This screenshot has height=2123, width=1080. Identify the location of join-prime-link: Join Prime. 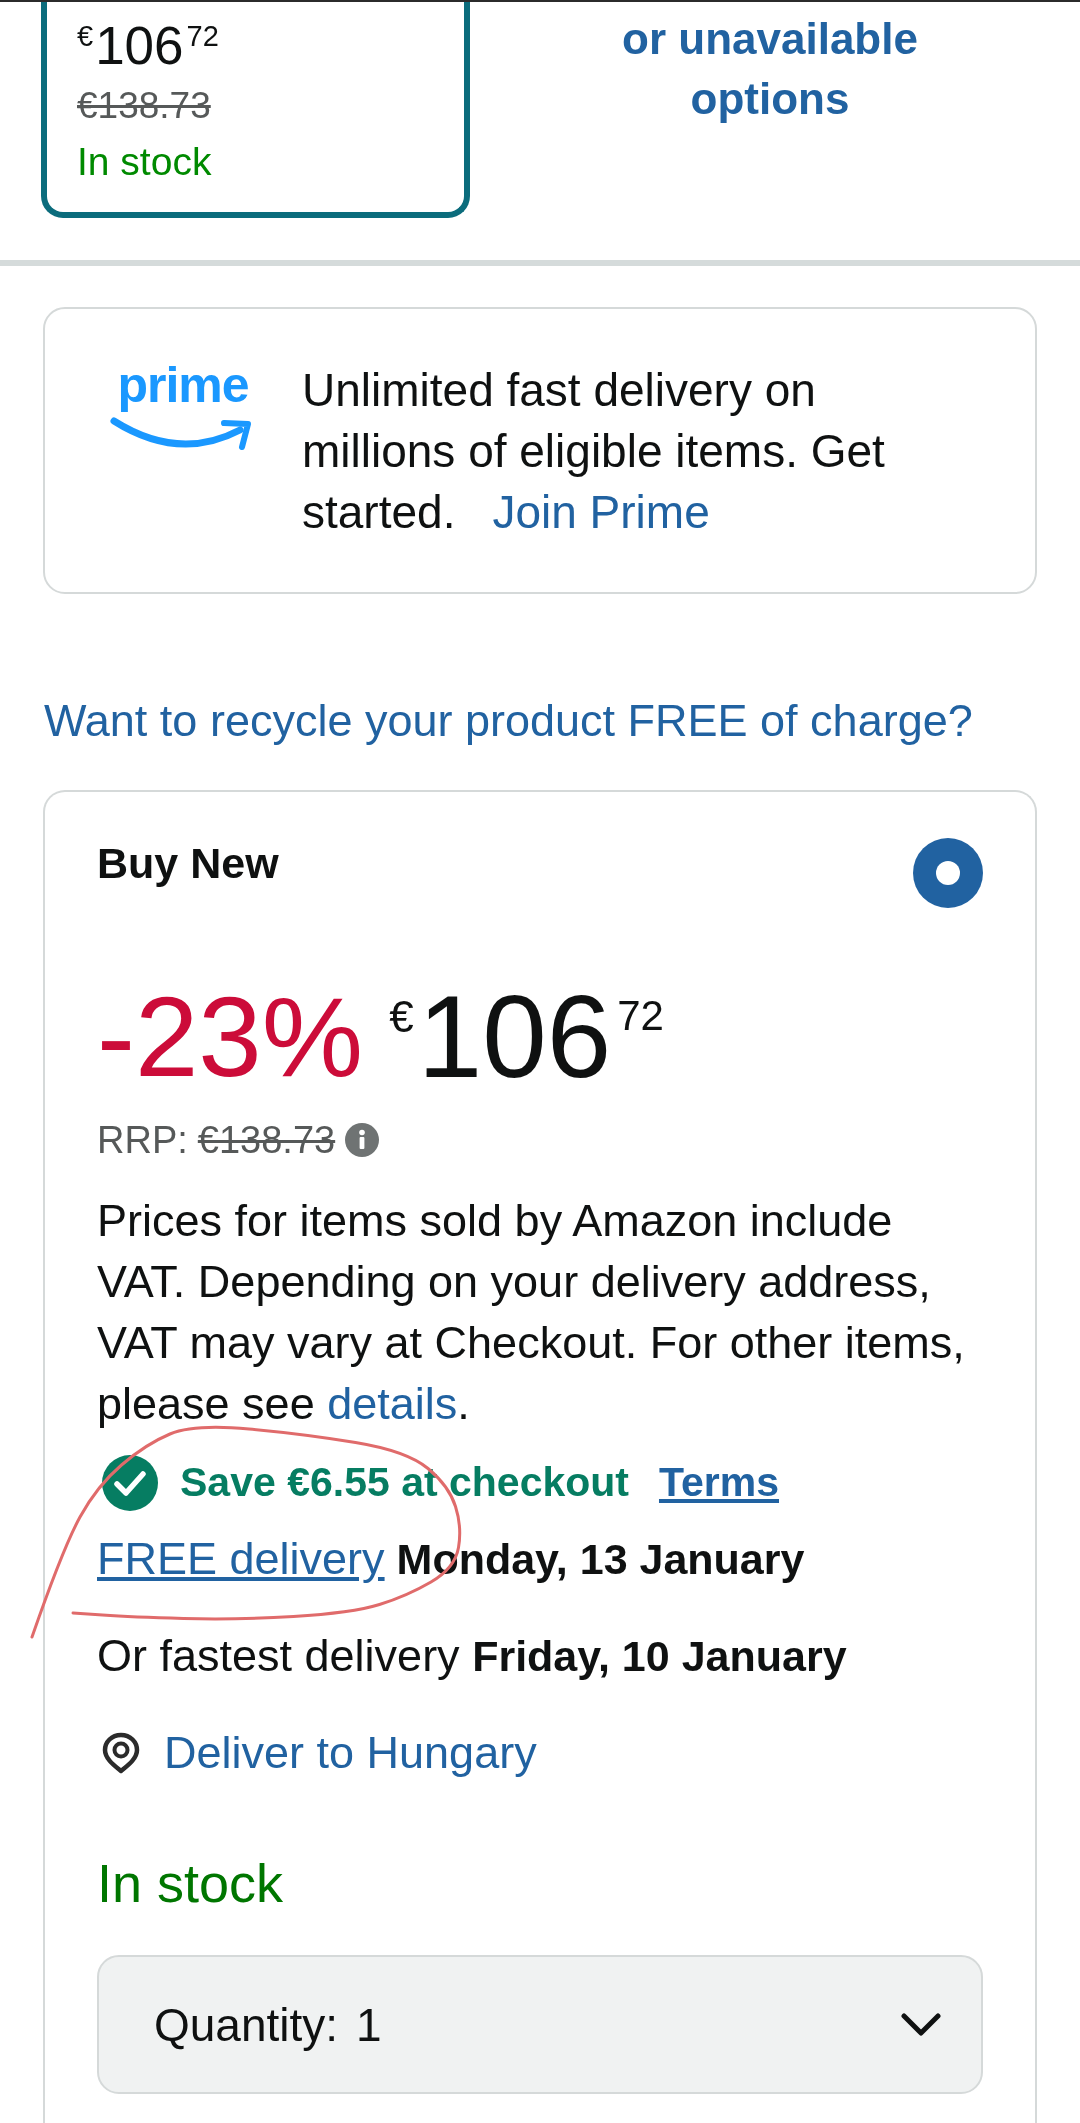
(601, 512).